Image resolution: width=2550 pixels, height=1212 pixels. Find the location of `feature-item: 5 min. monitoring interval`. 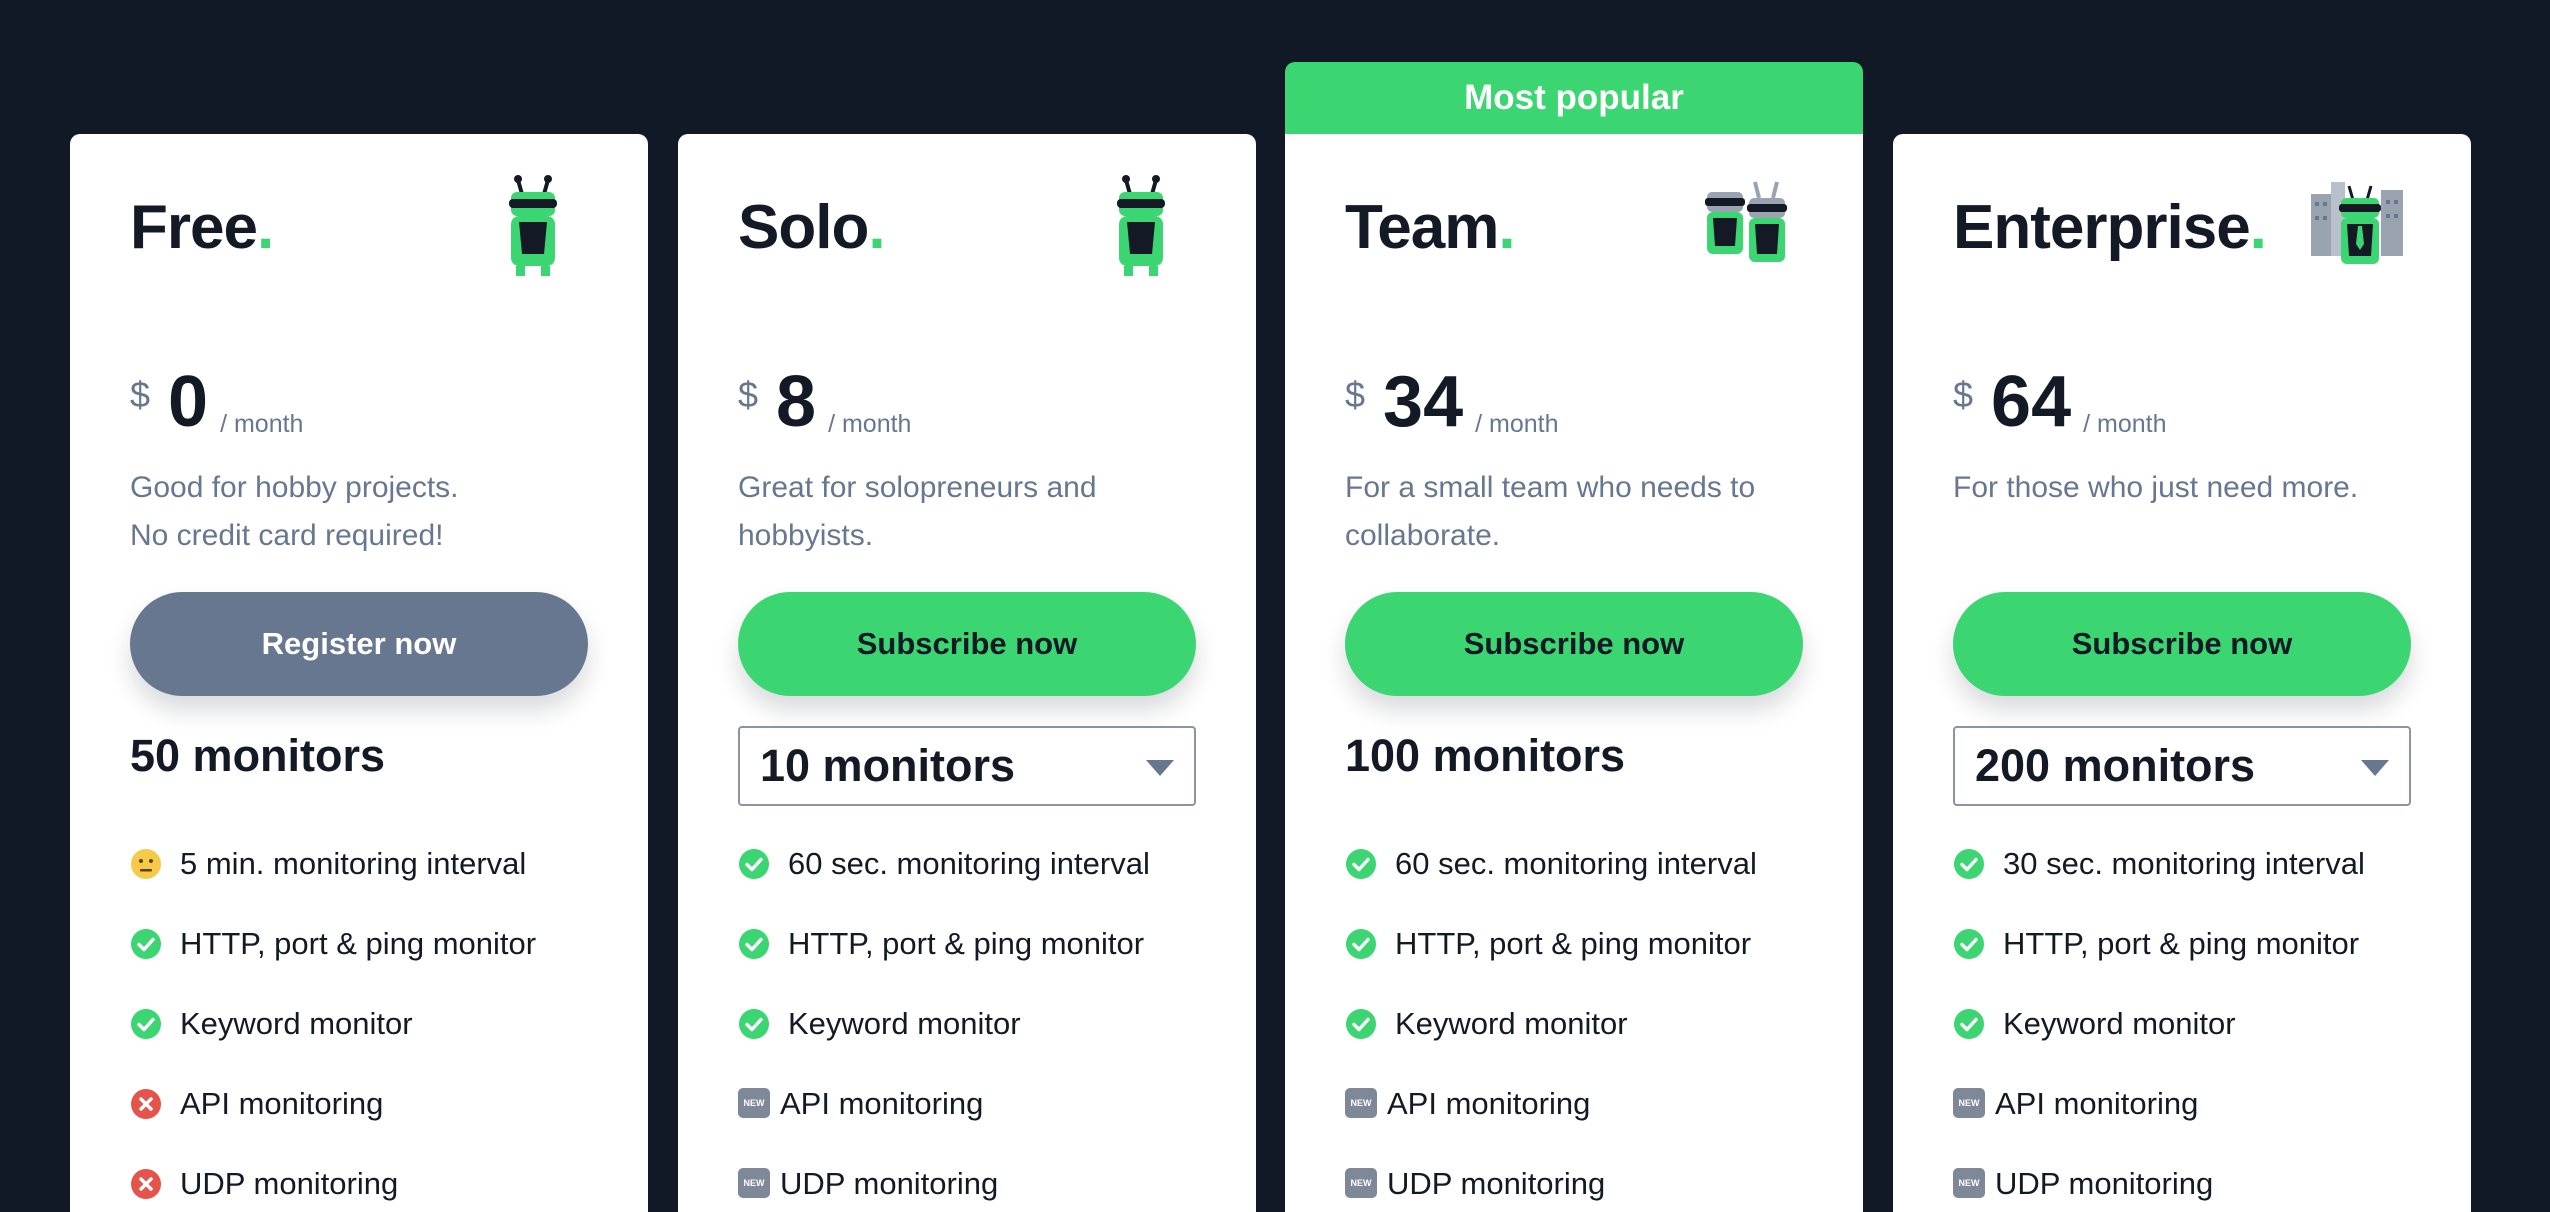

feature-item: 5 min. monitoring interval is located at coordinates (333, 864).